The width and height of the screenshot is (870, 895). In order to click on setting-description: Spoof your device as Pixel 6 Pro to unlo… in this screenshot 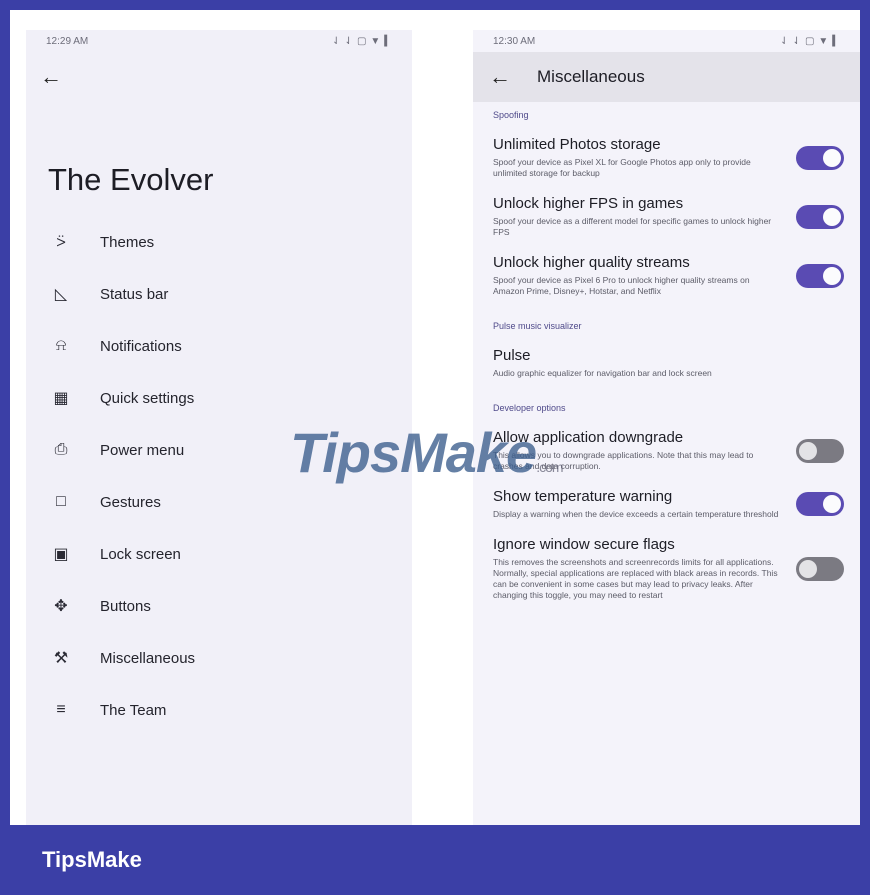, I will do `click(621, 285)`.